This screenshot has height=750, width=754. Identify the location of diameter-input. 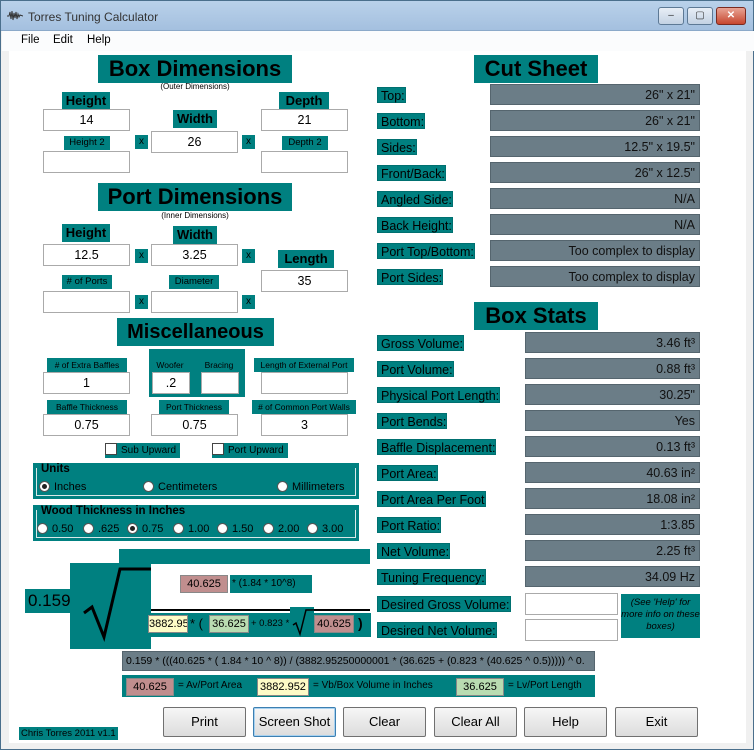
(194, 302).